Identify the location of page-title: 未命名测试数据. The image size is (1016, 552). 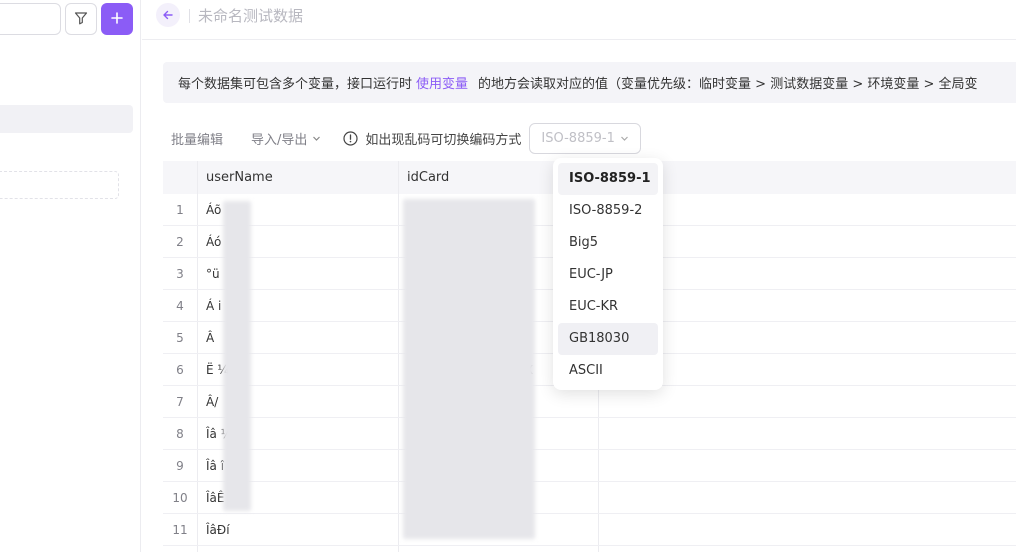
(250, 15).